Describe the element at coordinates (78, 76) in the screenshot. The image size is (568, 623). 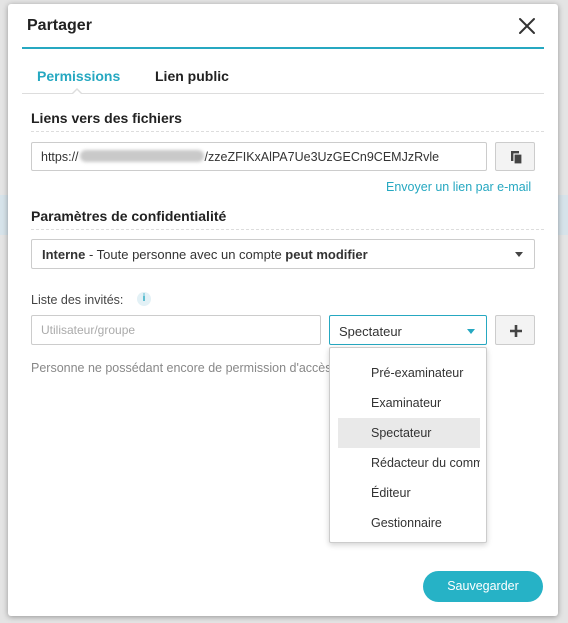
I see `tab-permissions: Permissions` at that location.